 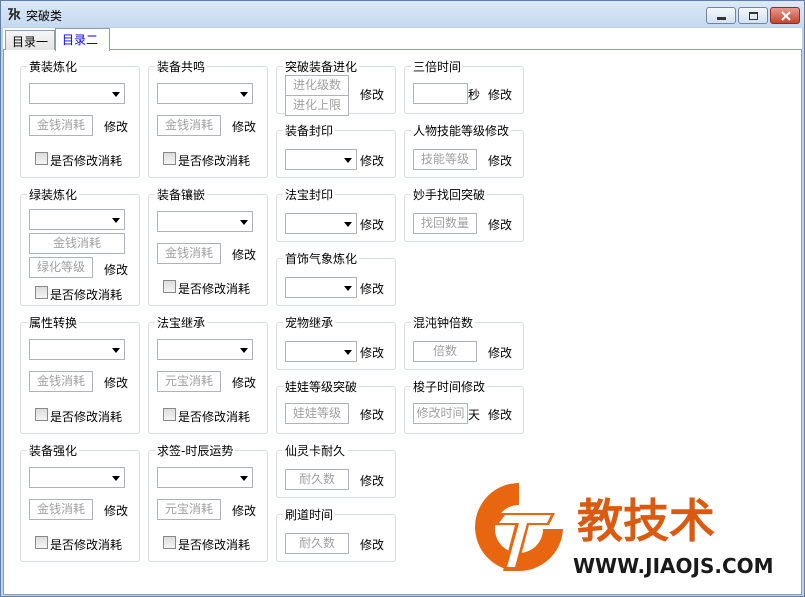 What do you see at coordinates (77, 477) in the screenshot?
I see `equip-enhance-select` at bounding box center [77, 477].